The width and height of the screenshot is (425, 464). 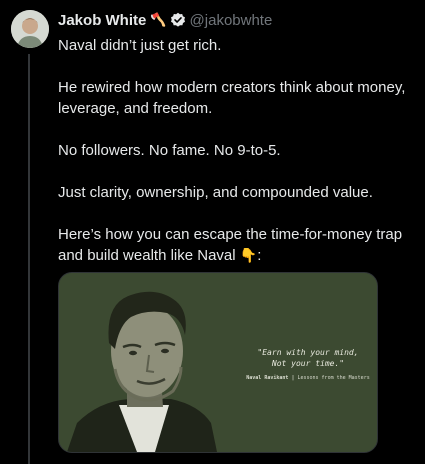 I want to click on author-name: Jakob White, so click(x=102, y=20).